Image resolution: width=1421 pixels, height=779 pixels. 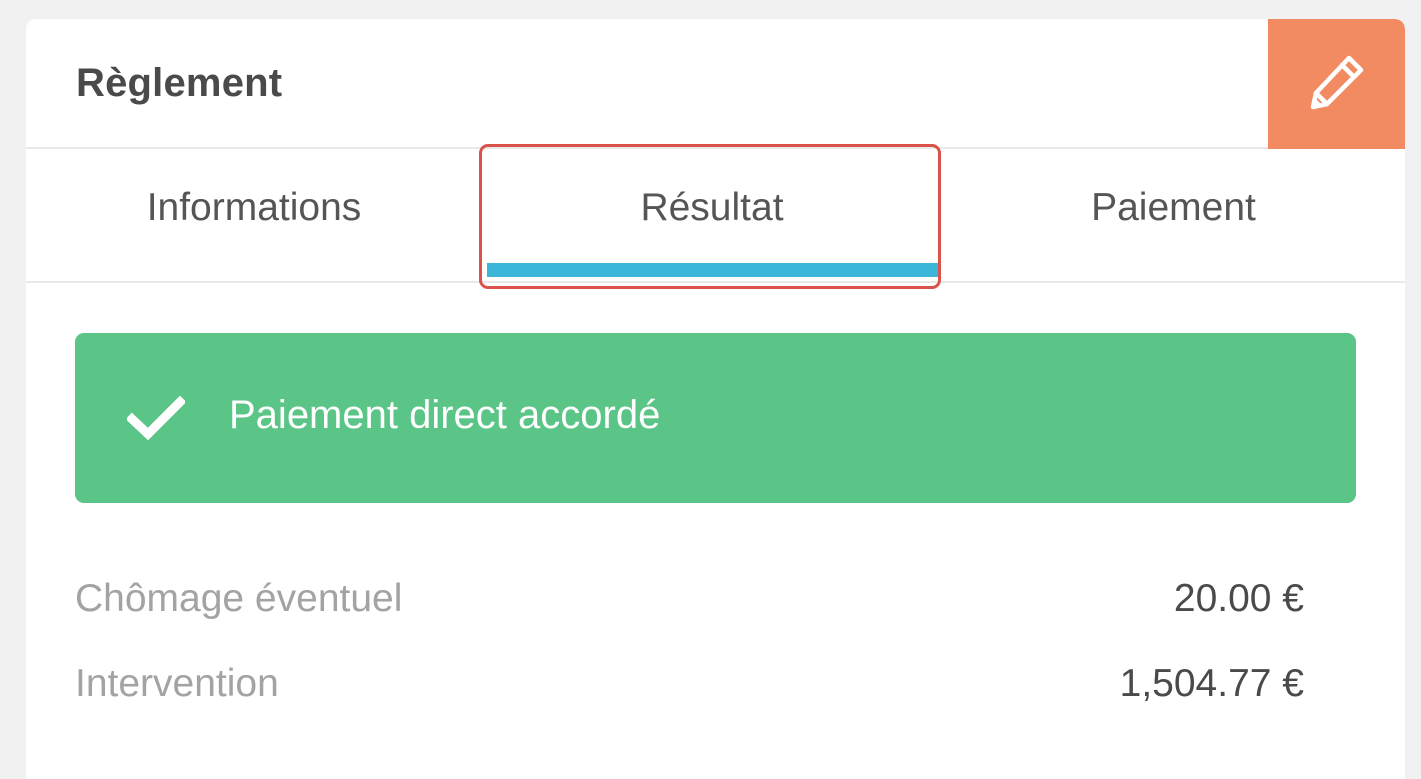 I want to click on edit-button, so click(x=1336, y=84).